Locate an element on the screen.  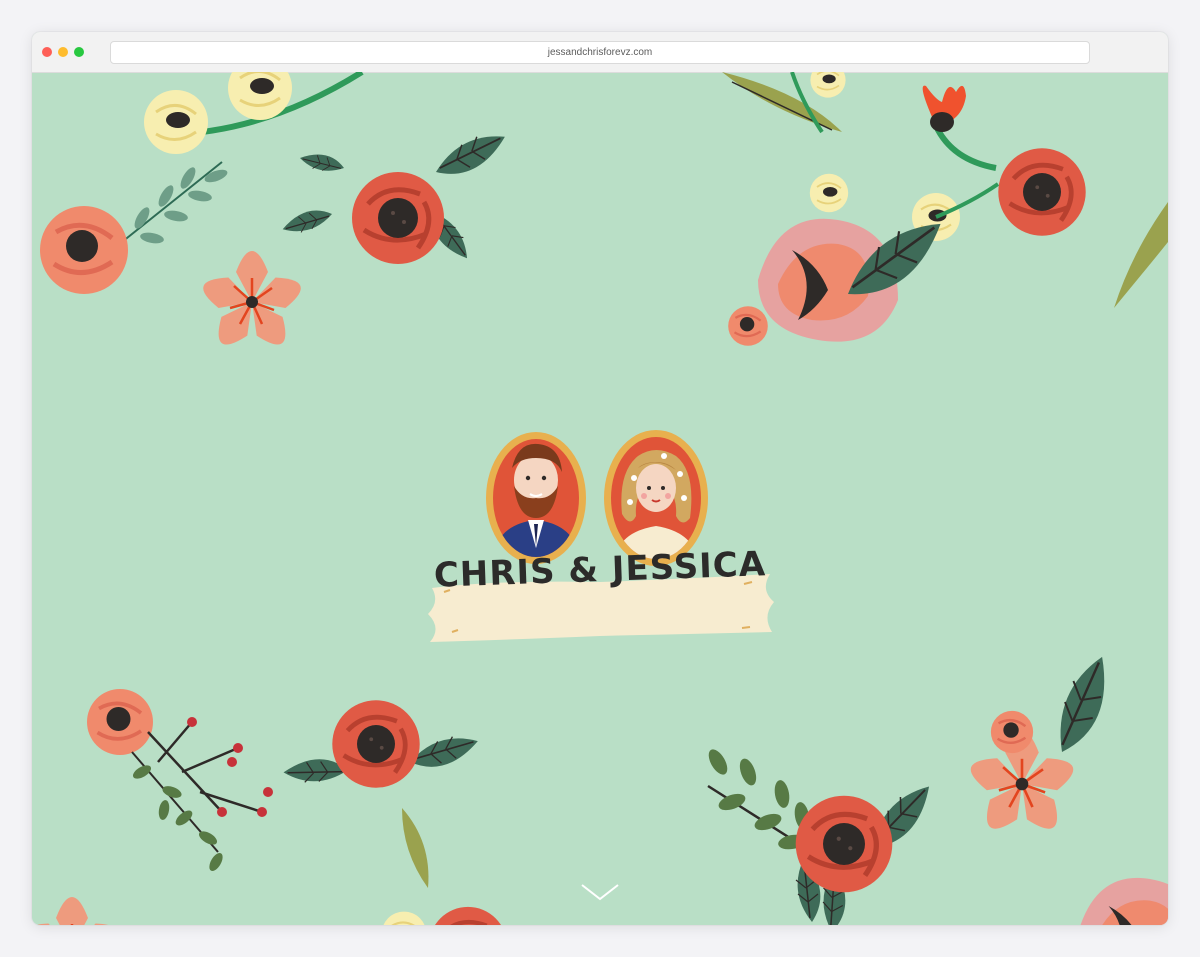
bride-portrait is located at coordinates (656, 498).